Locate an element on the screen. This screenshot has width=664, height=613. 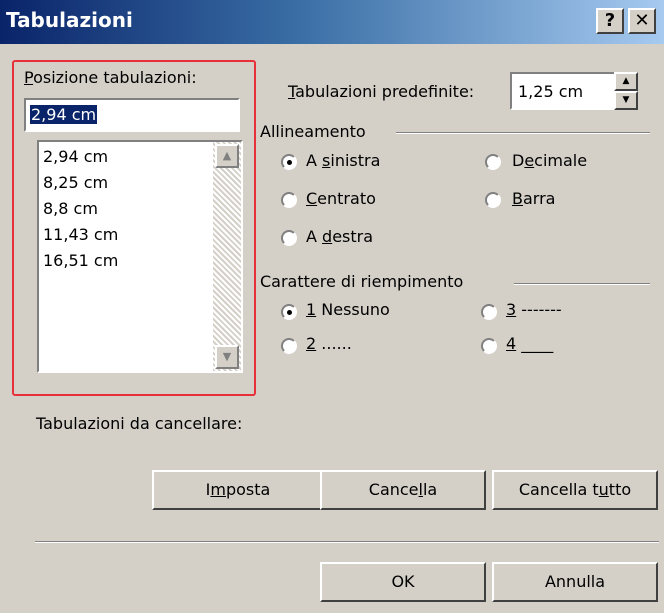
align-bar-radio is located at coordinates (493, 200).